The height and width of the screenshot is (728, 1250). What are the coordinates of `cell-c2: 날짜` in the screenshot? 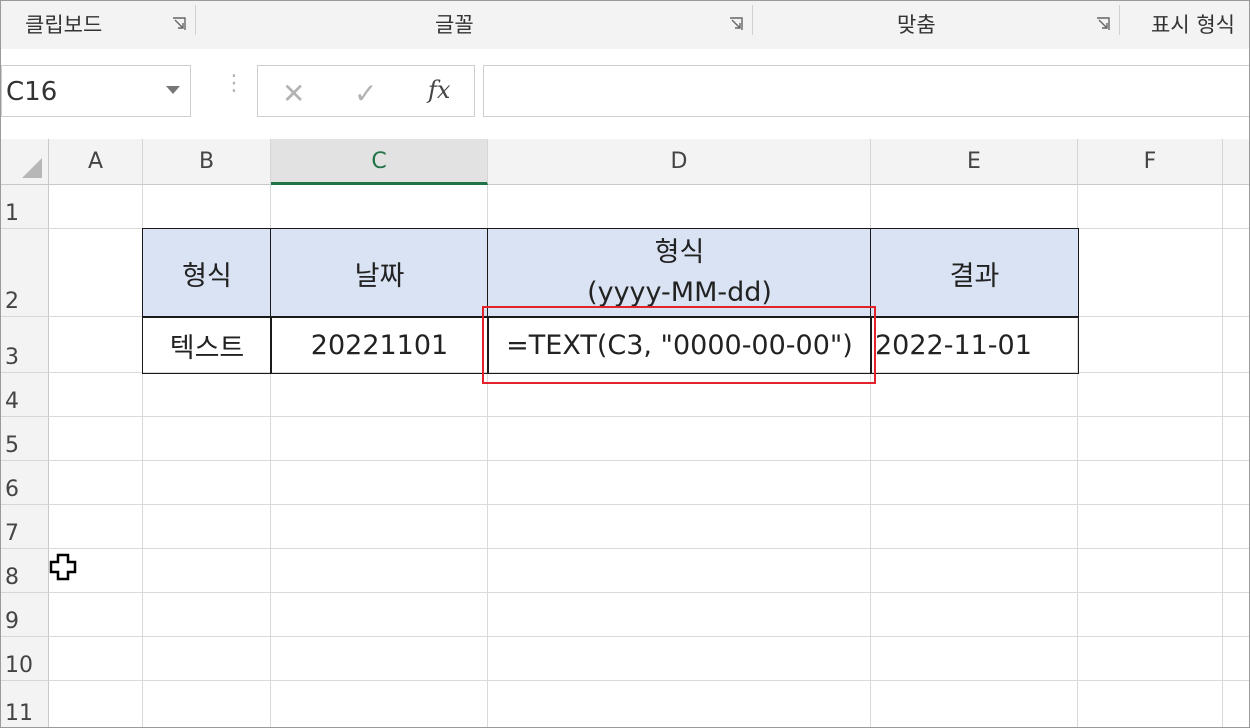 It's located at (379, 273).